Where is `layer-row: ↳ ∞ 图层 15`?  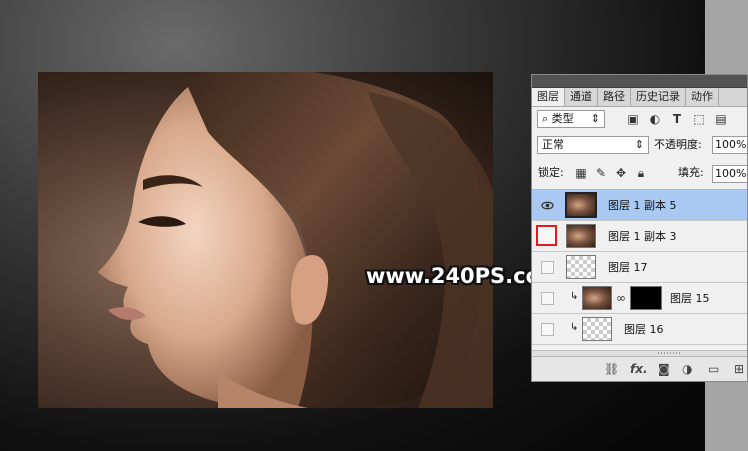 layer-row: ↳ ∞ 图层 15 is located at coordinates (639, 298).